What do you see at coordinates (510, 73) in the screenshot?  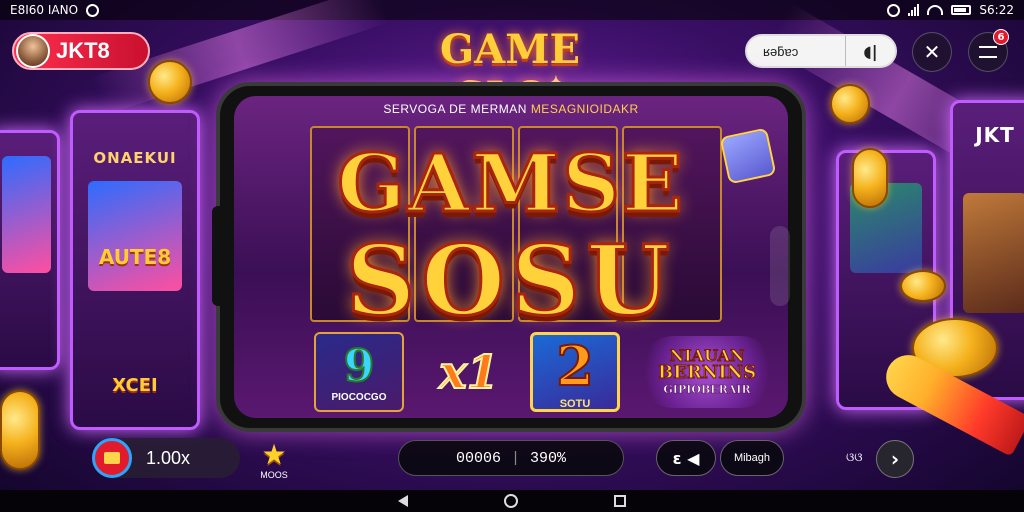 I see `game-logo: GAME SLO✦` at bounding box center [510, 73].